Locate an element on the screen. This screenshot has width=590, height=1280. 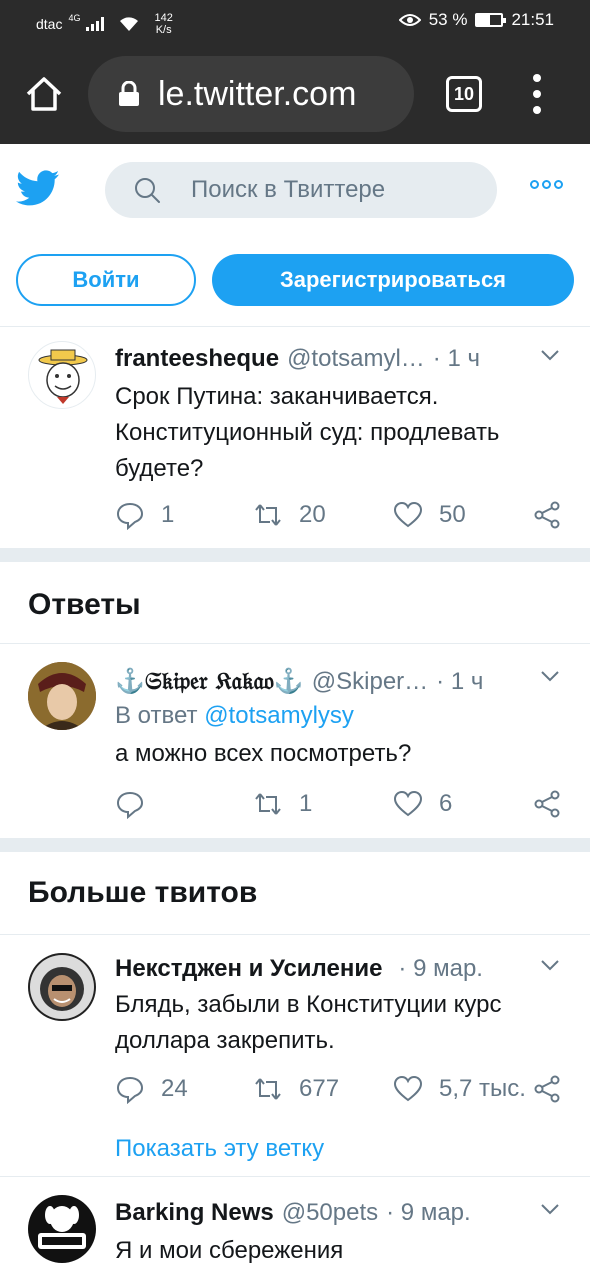
tweet-header: Barking News @50pets · 9 мар. is located at coordinates (322, 1213).